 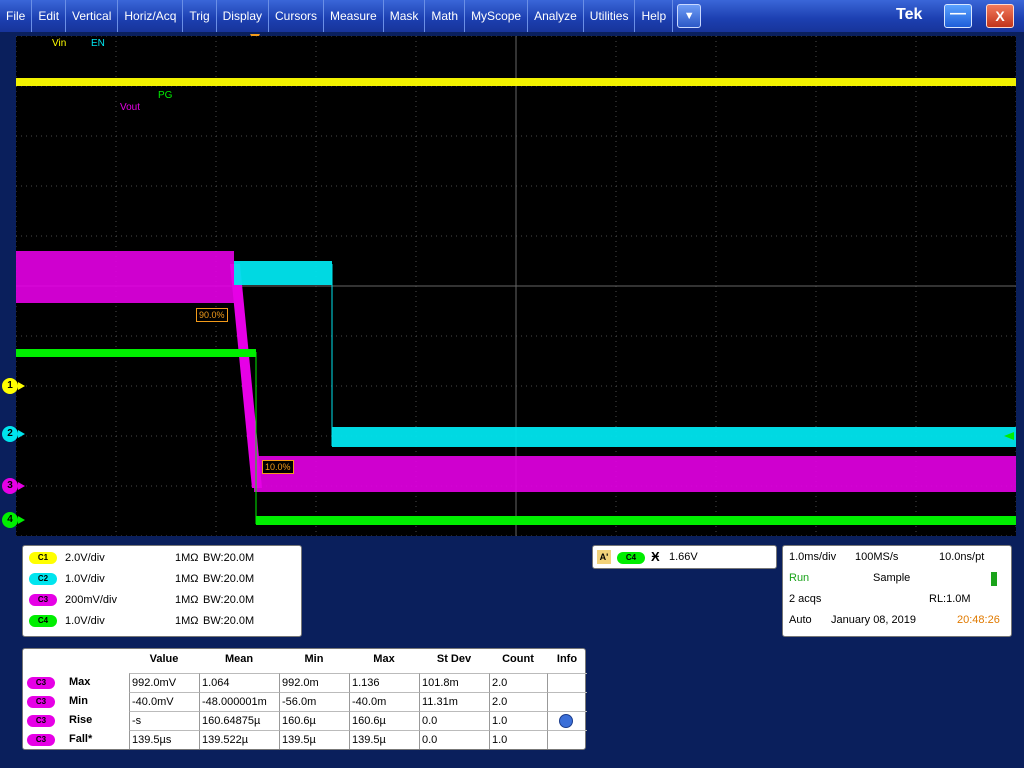 I want to click on measurement-cell: 139.522µ, so click(x=239, y=739).